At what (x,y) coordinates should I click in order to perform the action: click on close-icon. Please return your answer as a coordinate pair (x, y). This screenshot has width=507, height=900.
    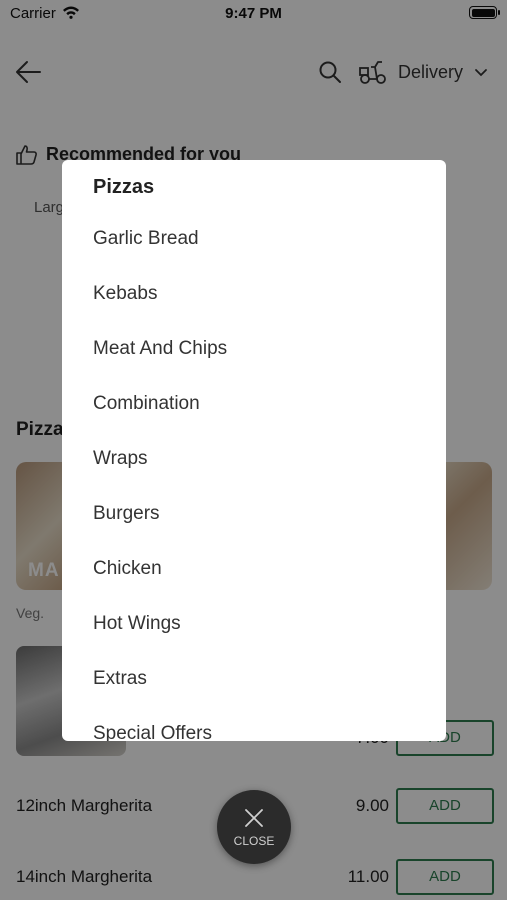
    Looking at the image, I should click on (254, 818).